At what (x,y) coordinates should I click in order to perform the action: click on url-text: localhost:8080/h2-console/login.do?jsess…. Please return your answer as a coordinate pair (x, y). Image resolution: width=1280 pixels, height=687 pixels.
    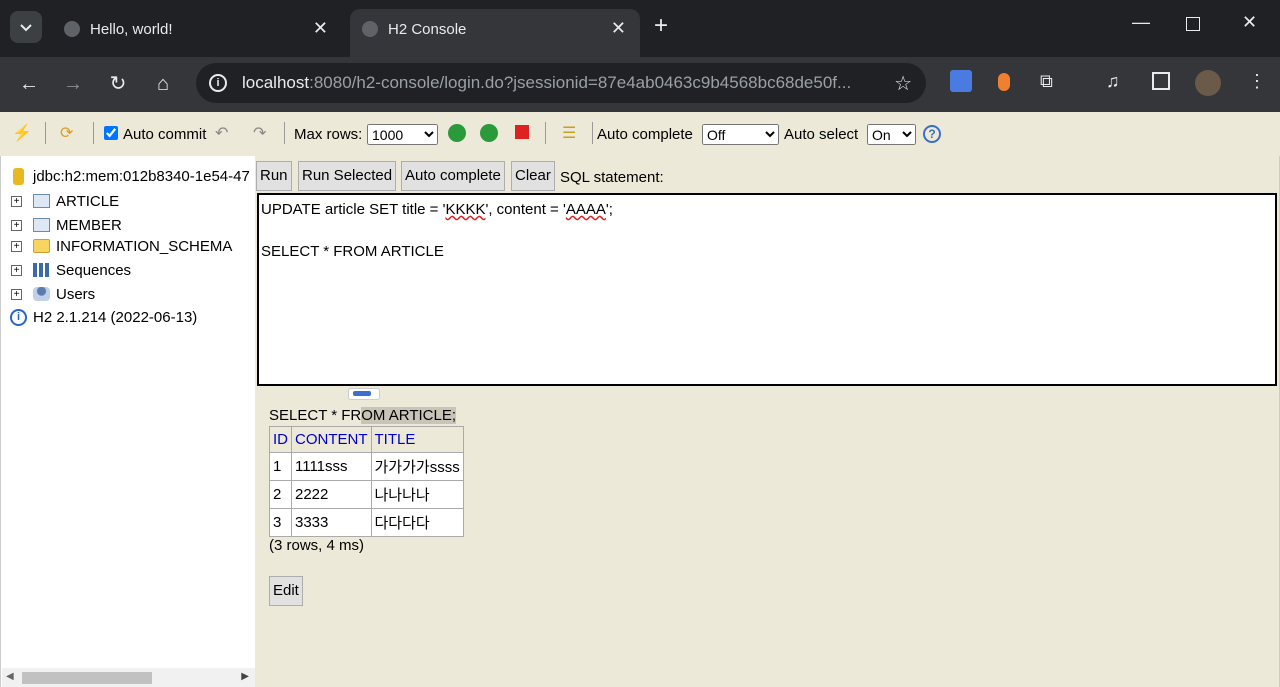
    Looking at the image, I should click on (546, 83).